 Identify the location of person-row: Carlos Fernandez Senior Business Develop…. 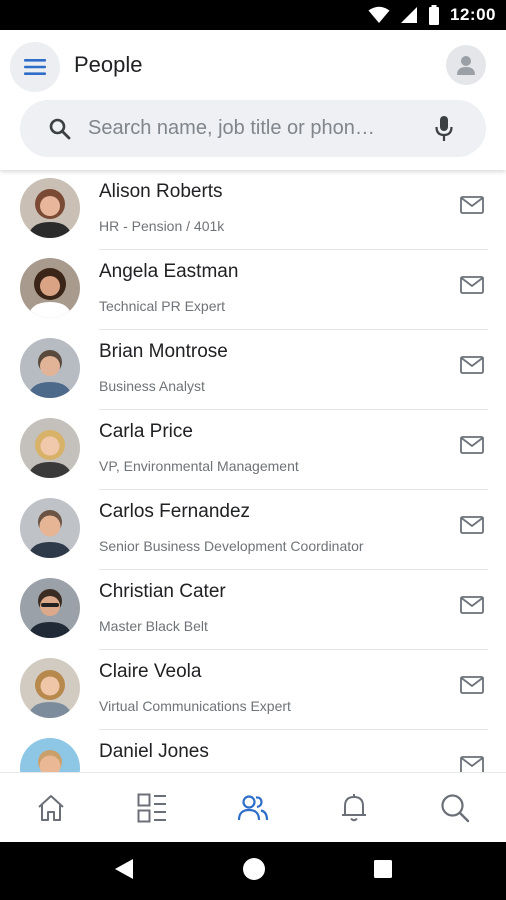
(253, 530).